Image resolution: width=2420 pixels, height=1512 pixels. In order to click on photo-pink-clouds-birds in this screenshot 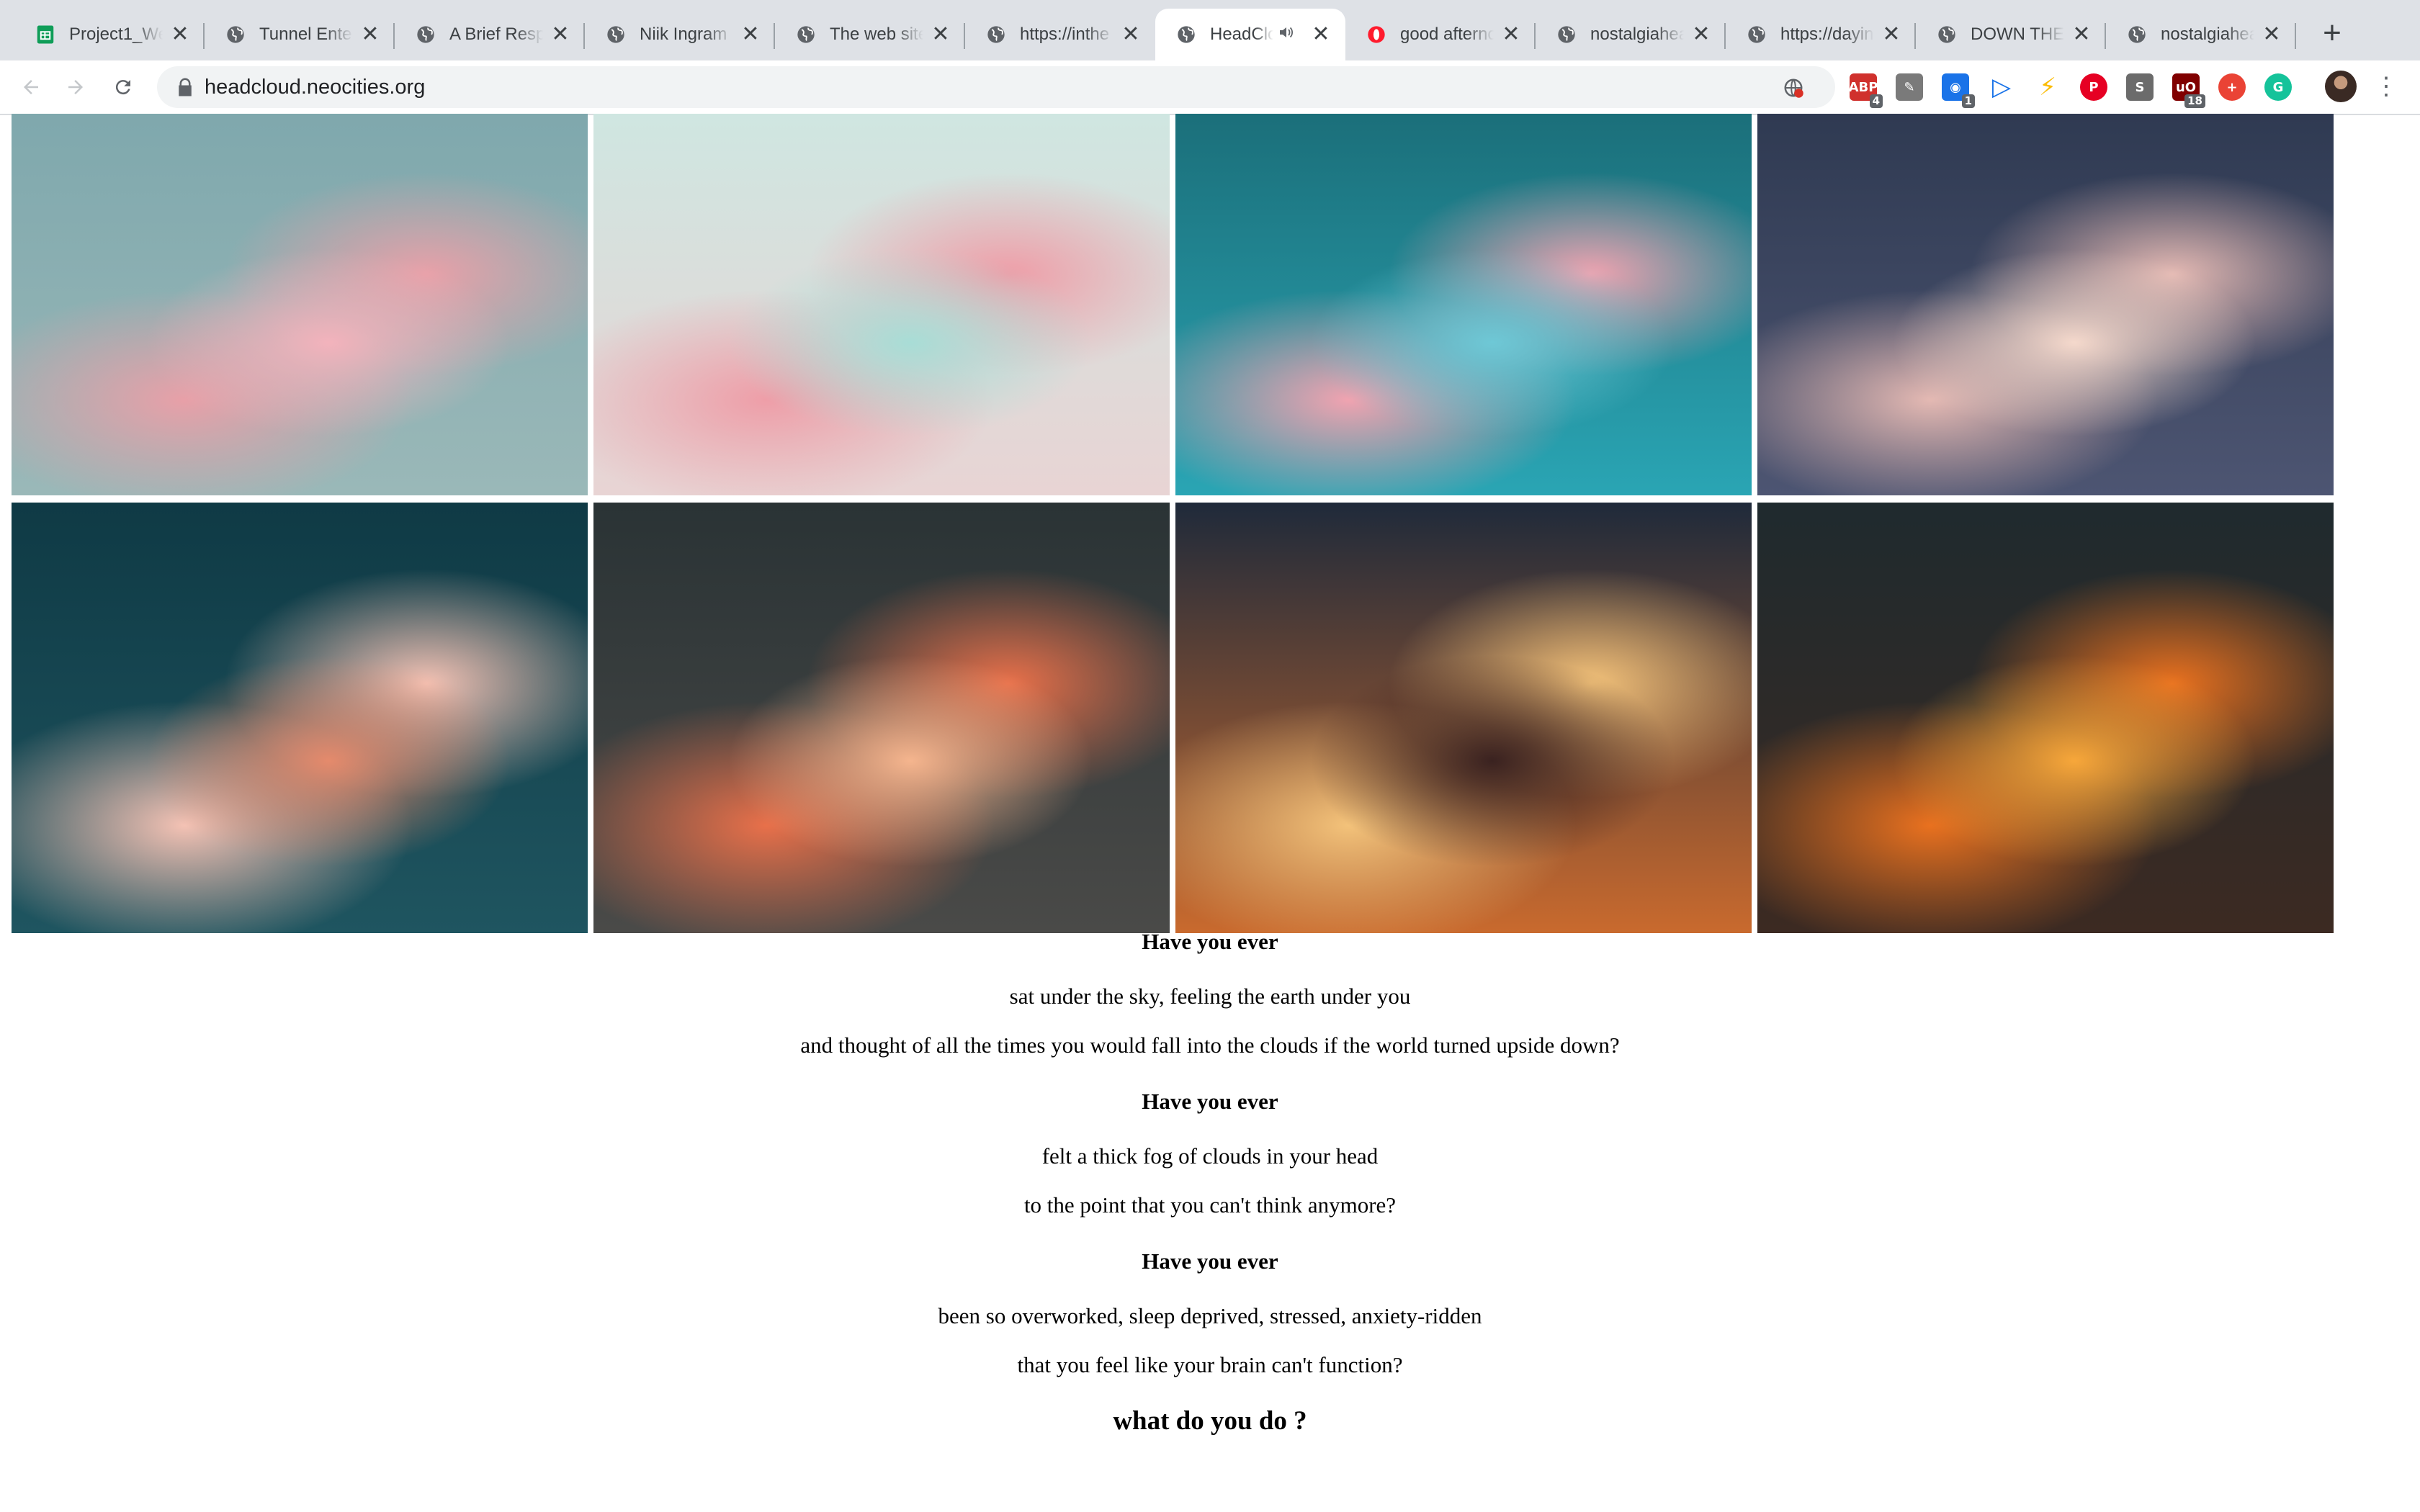, I will do `click(300, 304)`.